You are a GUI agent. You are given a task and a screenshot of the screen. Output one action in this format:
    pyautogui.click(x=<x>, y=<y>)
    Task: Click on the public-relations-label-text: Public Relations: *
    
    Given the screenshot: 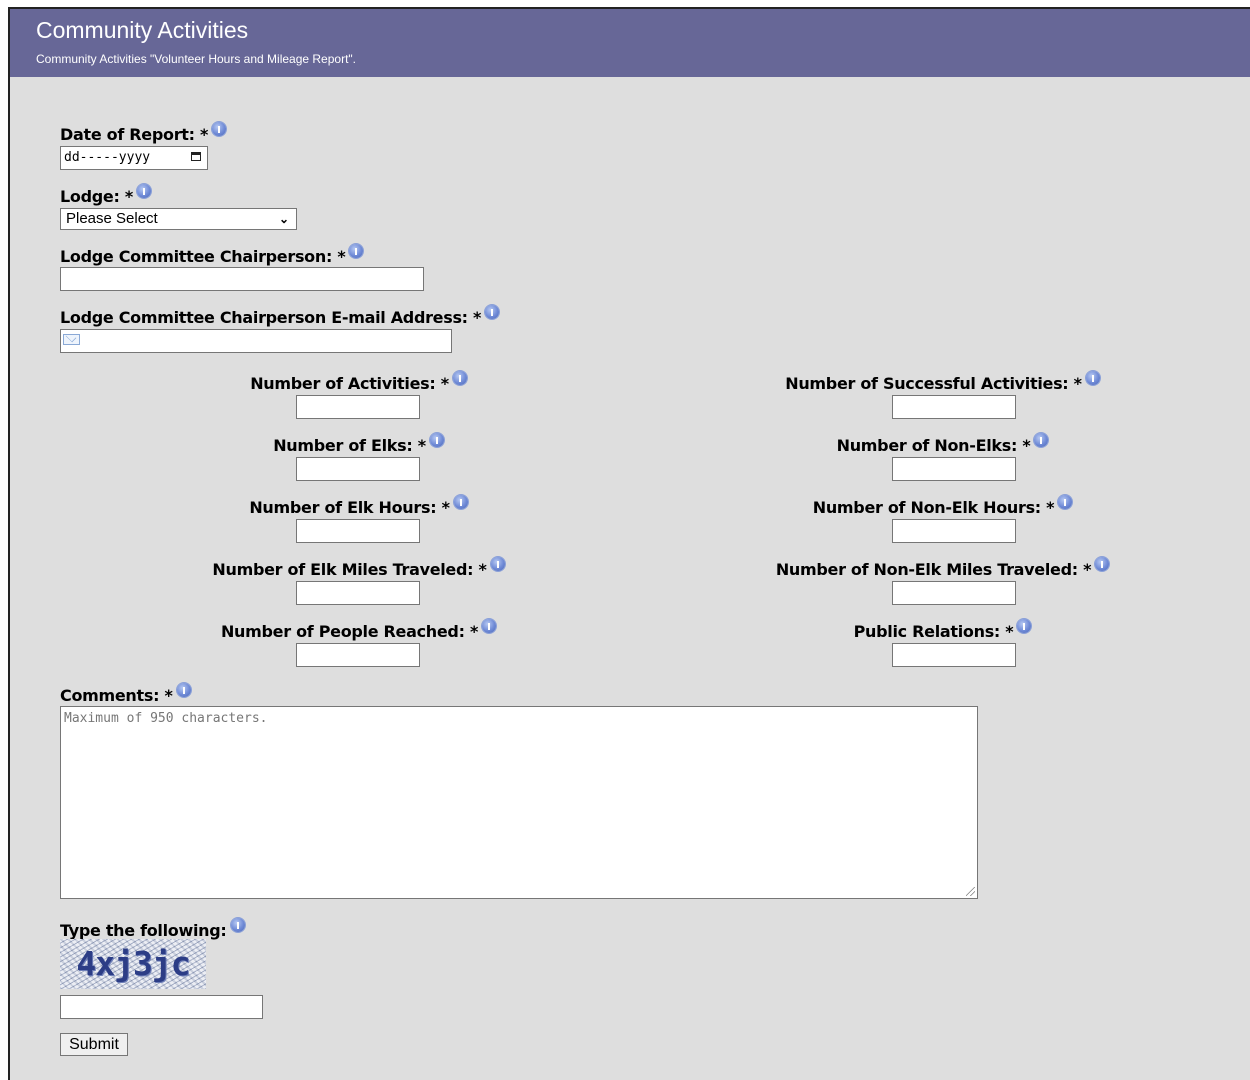 What is the action you would take?
    pyautogui.click(x=933, y=631)
    